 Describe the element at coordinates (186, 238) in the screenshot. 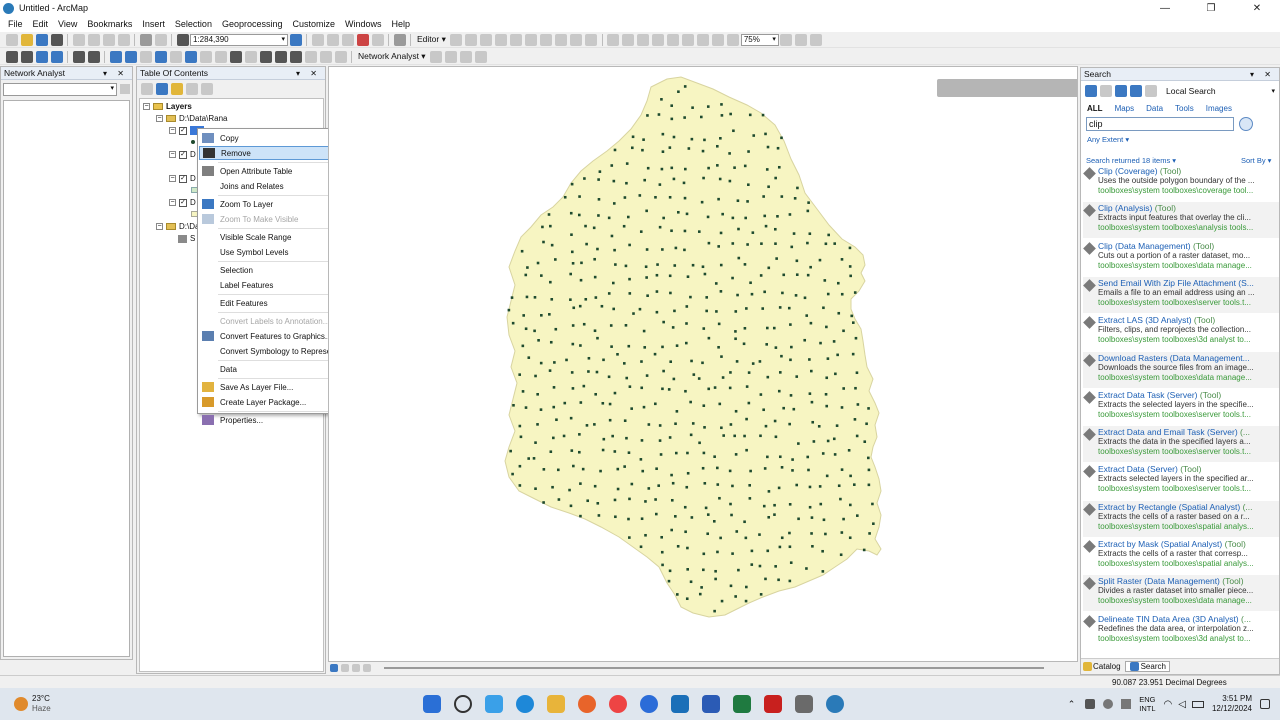

I see `toc-layer-5: S` at that location.